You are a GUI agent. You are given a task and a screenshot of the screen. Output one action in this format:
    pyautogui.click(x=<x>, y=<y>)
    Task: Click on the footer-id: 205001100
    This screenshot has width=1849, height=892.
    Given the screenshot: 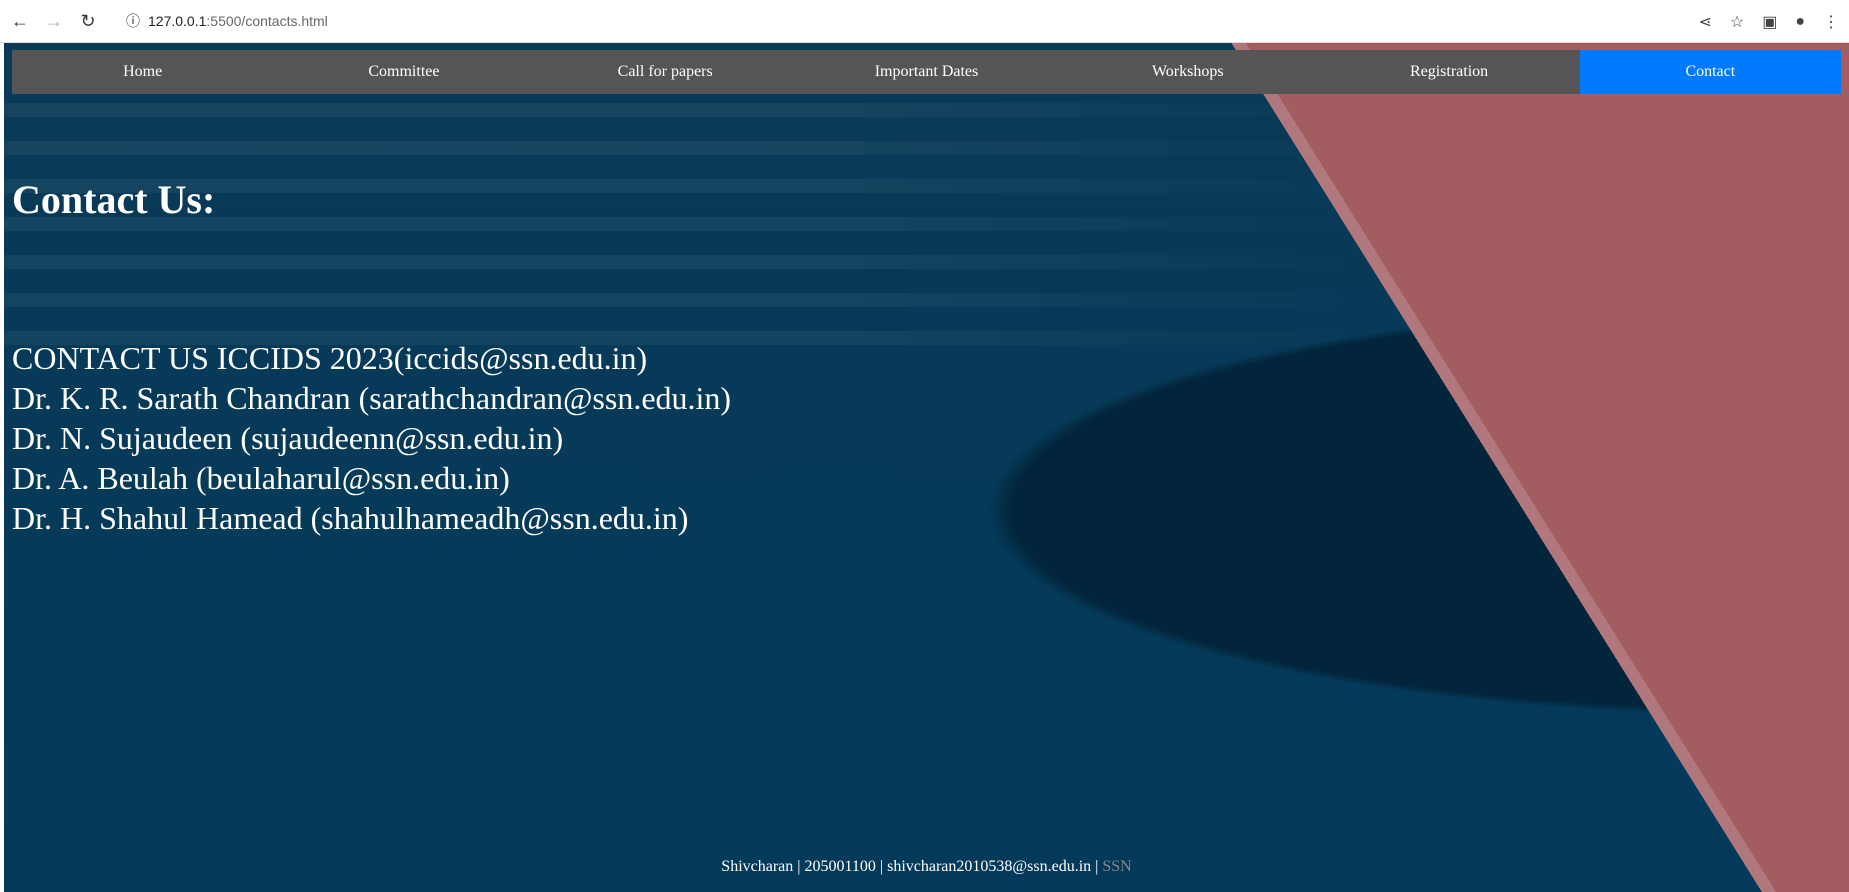 What is the action you would take?
    pyautogui.click(x=840, y=866)
    